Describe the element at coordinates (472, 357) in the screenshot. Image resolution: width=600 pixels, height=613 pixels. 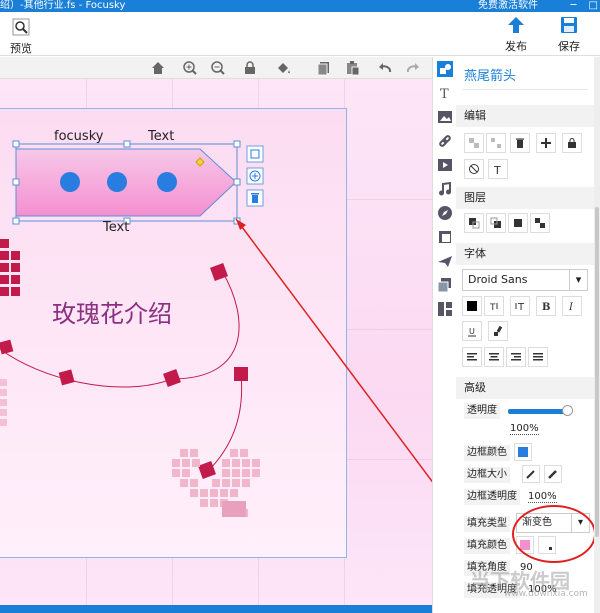
I see `align-left-button` at that location.